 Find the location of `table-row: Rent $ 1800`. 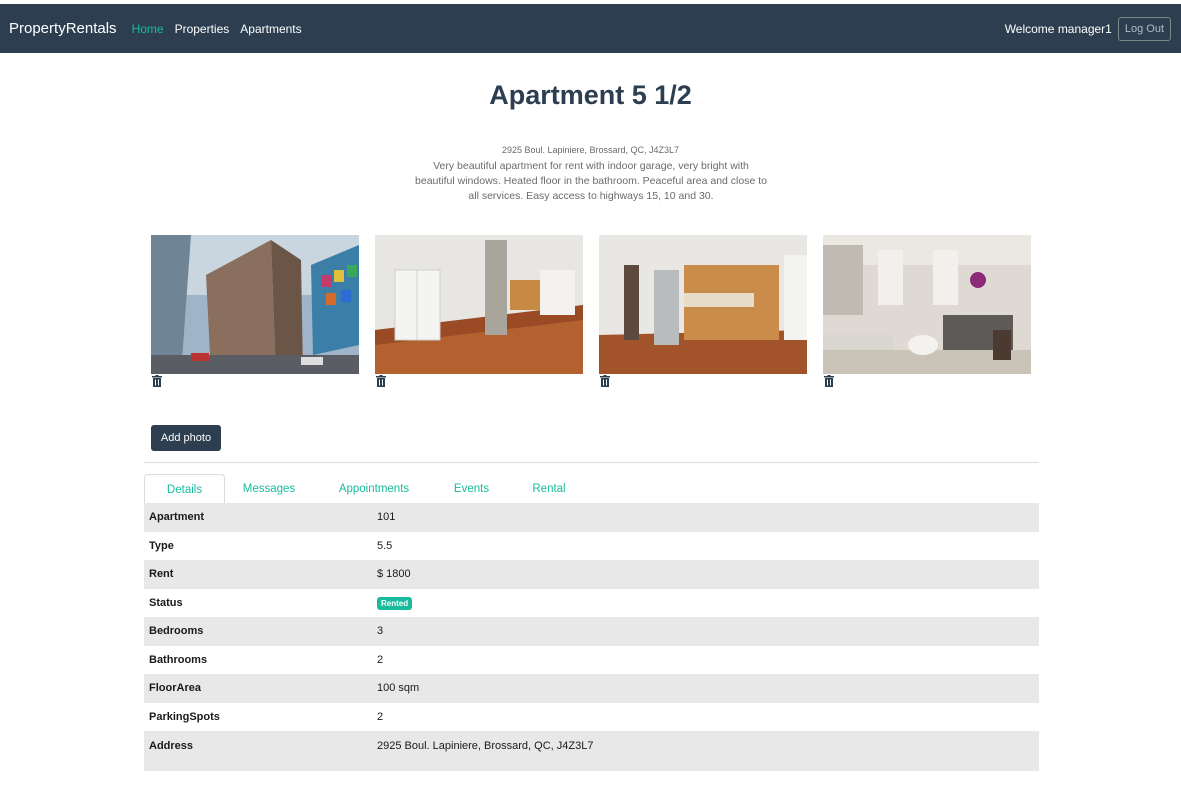

table-row: Rent $ 1800 is located at coordinates (591, 574).